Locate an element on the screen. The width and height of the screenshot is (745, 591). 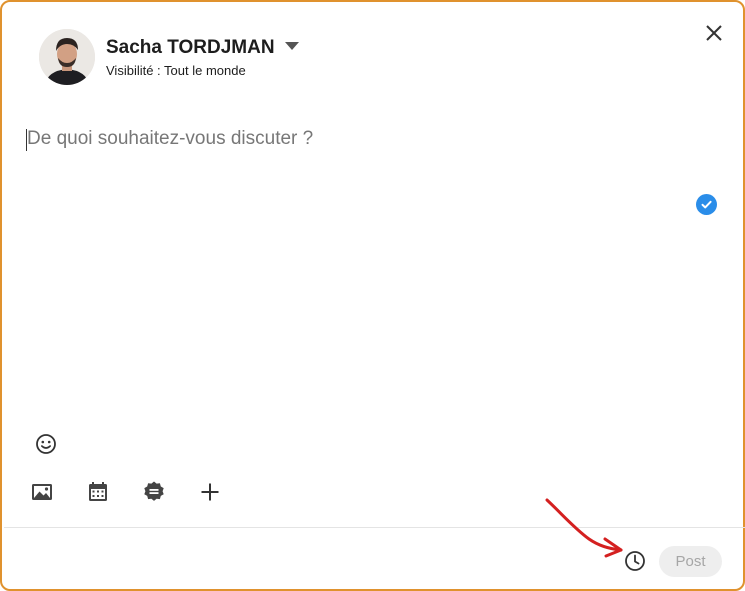
annotation-arrow is located at coordinates (584, 528).